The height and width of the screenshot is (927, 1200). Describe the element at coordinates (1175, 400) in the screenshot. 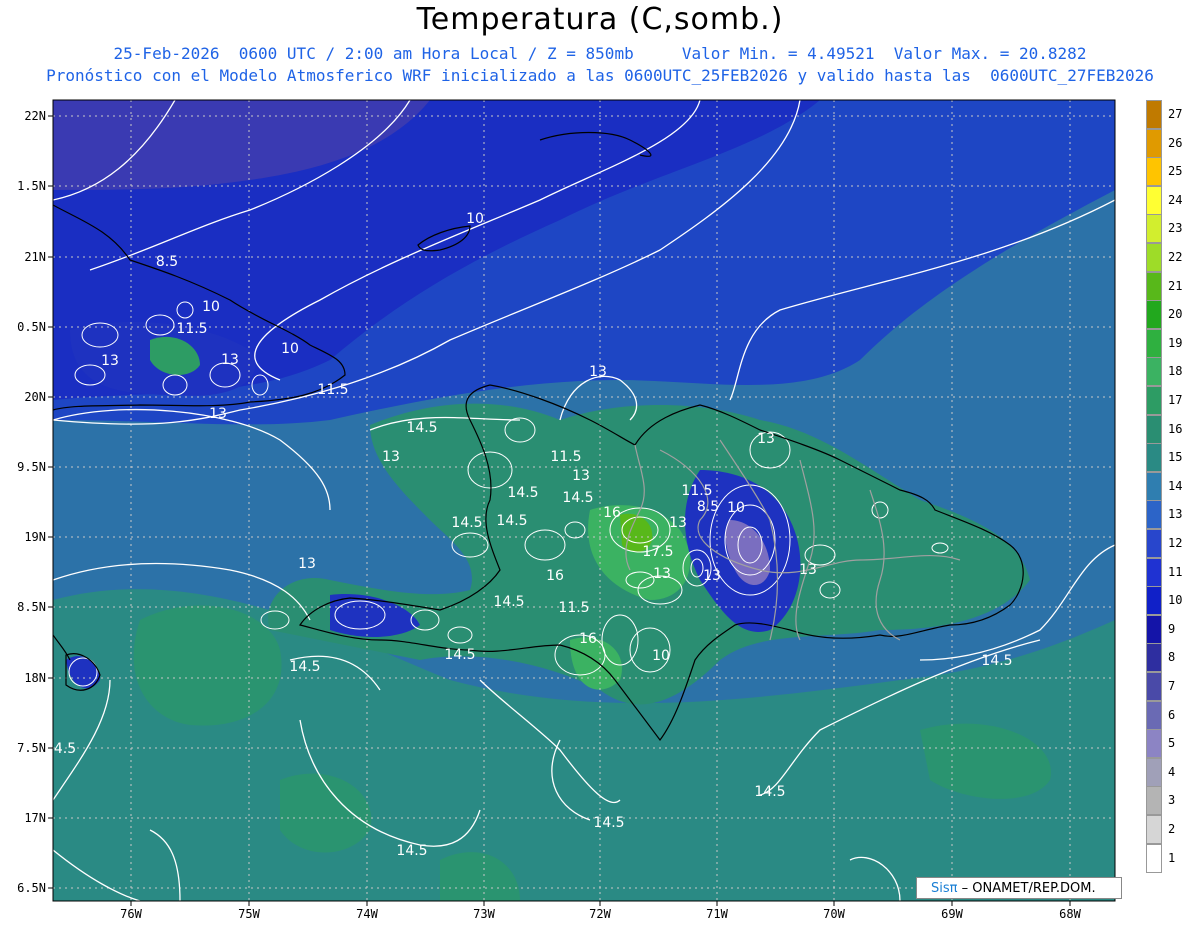

I see `colorbar-label: 17` at that location.